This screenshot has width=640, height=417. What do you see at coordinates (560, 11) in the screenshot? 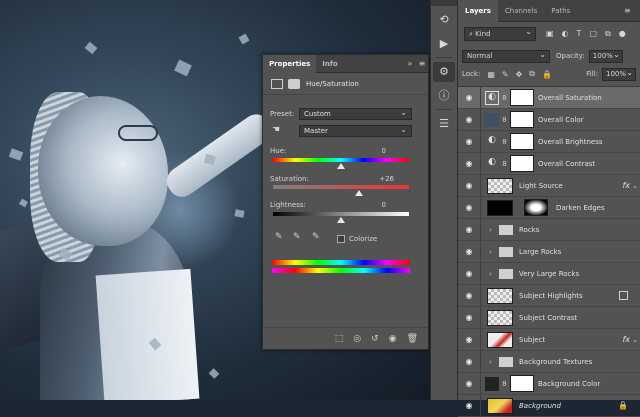
I see `tab-paths: Paths` at bounding box center [560, 11].